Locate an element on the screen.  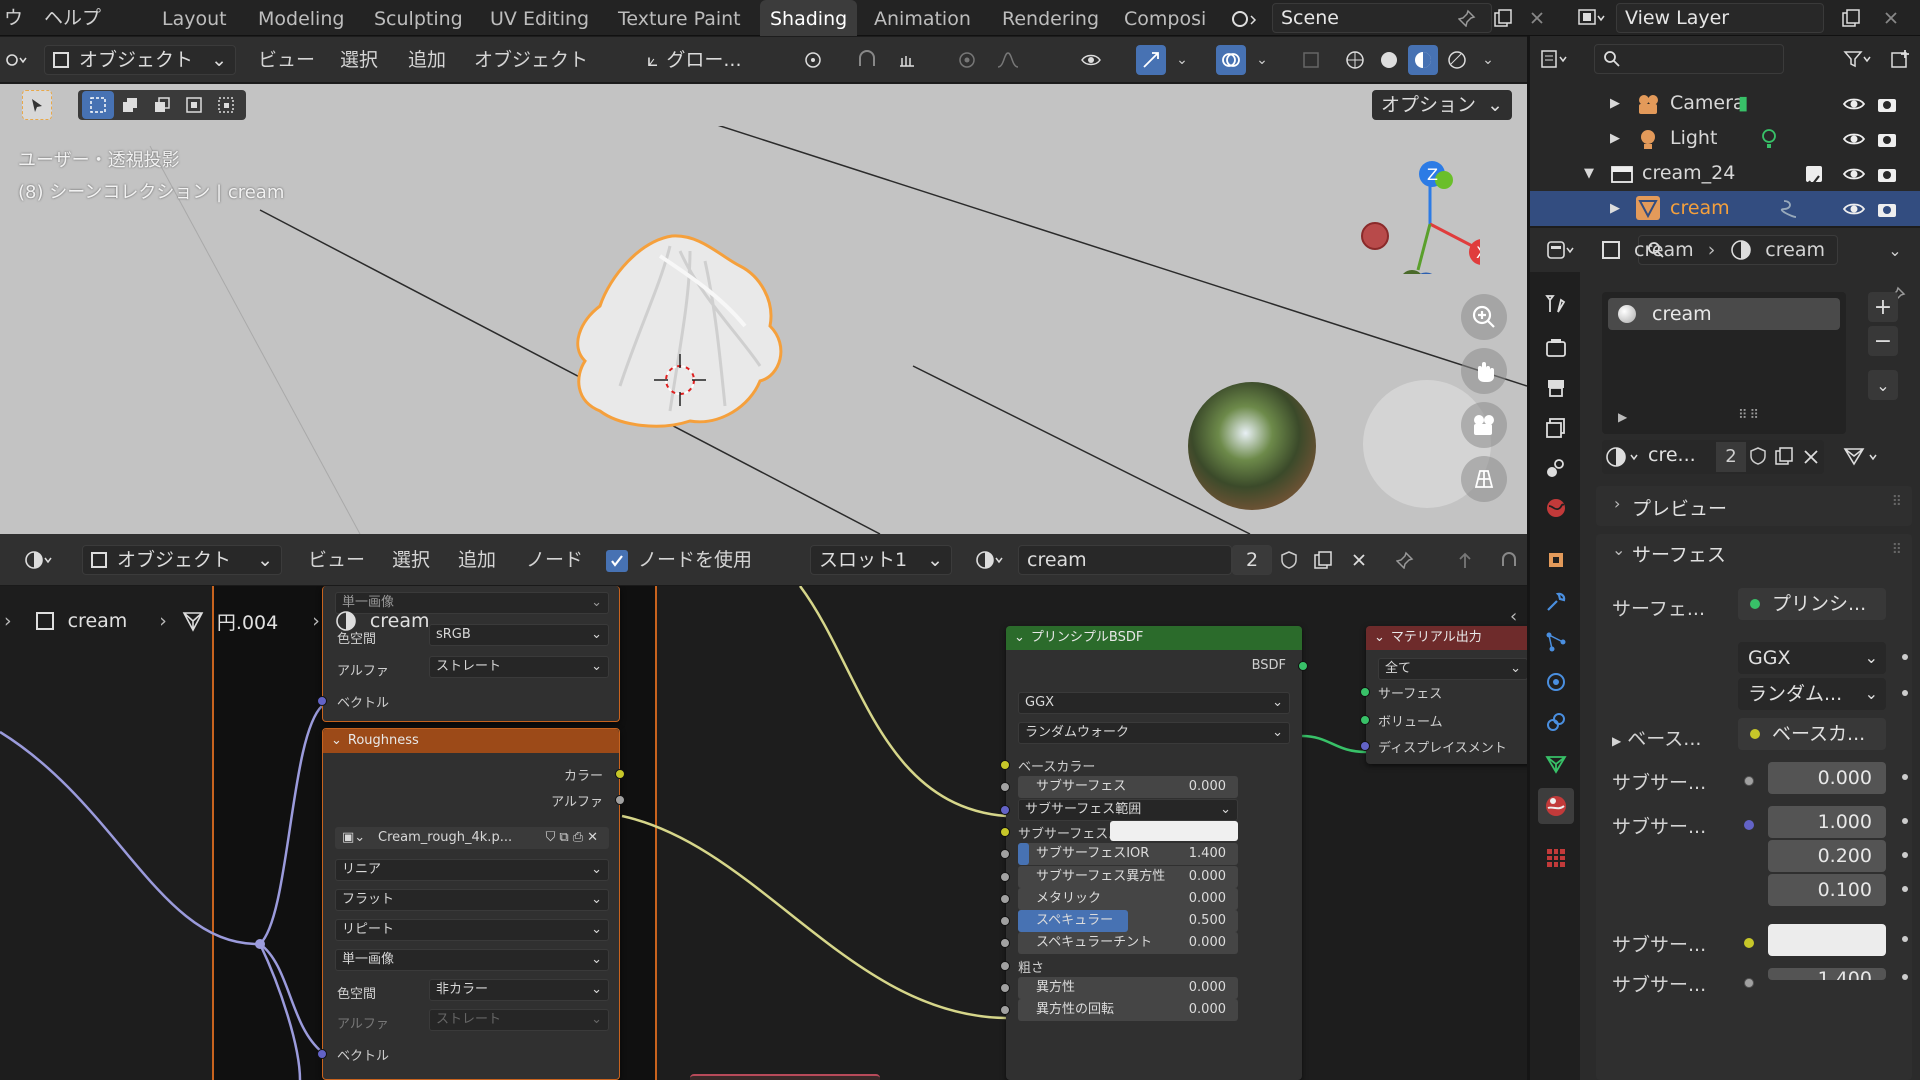
menu-object: オブジェクト is located at coordinates (531, 60).